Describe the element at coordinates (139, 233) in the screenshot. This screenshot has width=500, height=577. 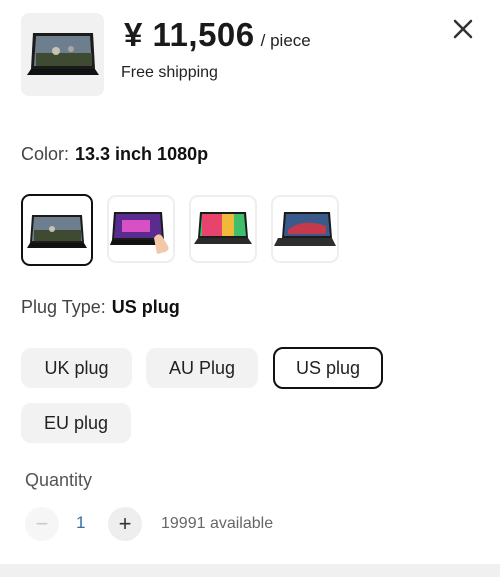
I see `touch-monitor-image` at that location.